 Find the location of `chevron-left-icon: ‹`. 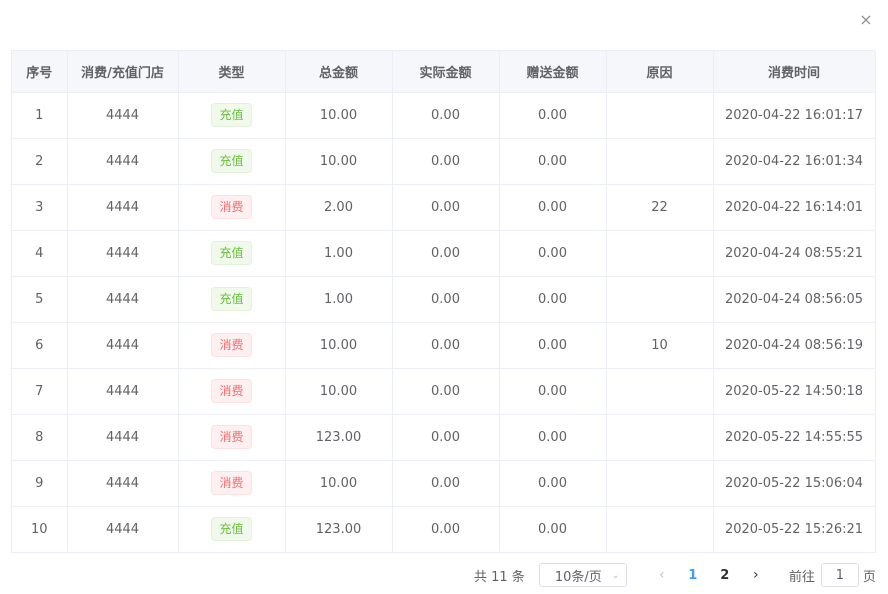

chevron-left-icon: ‹ is located at coordinates (662, 575).